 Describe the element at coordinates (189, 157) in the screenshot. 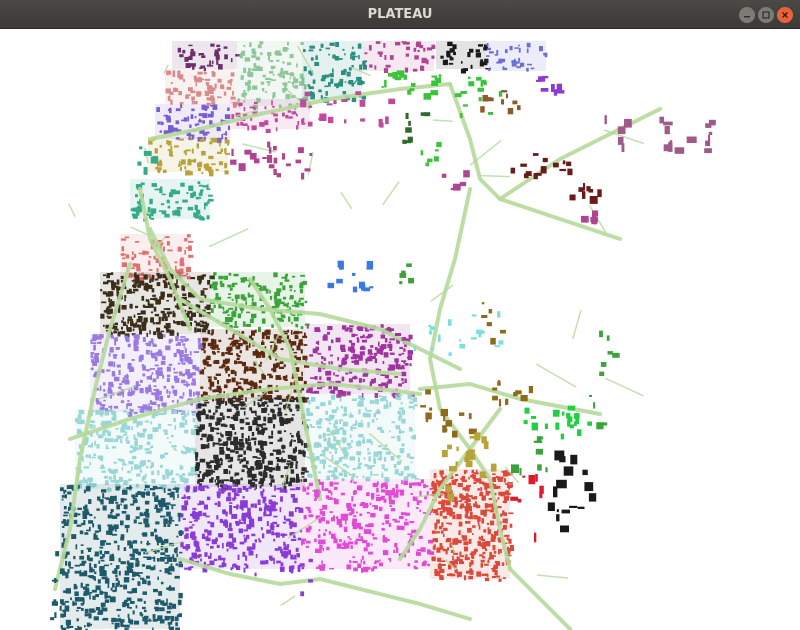

I see `district-tile` at that location.